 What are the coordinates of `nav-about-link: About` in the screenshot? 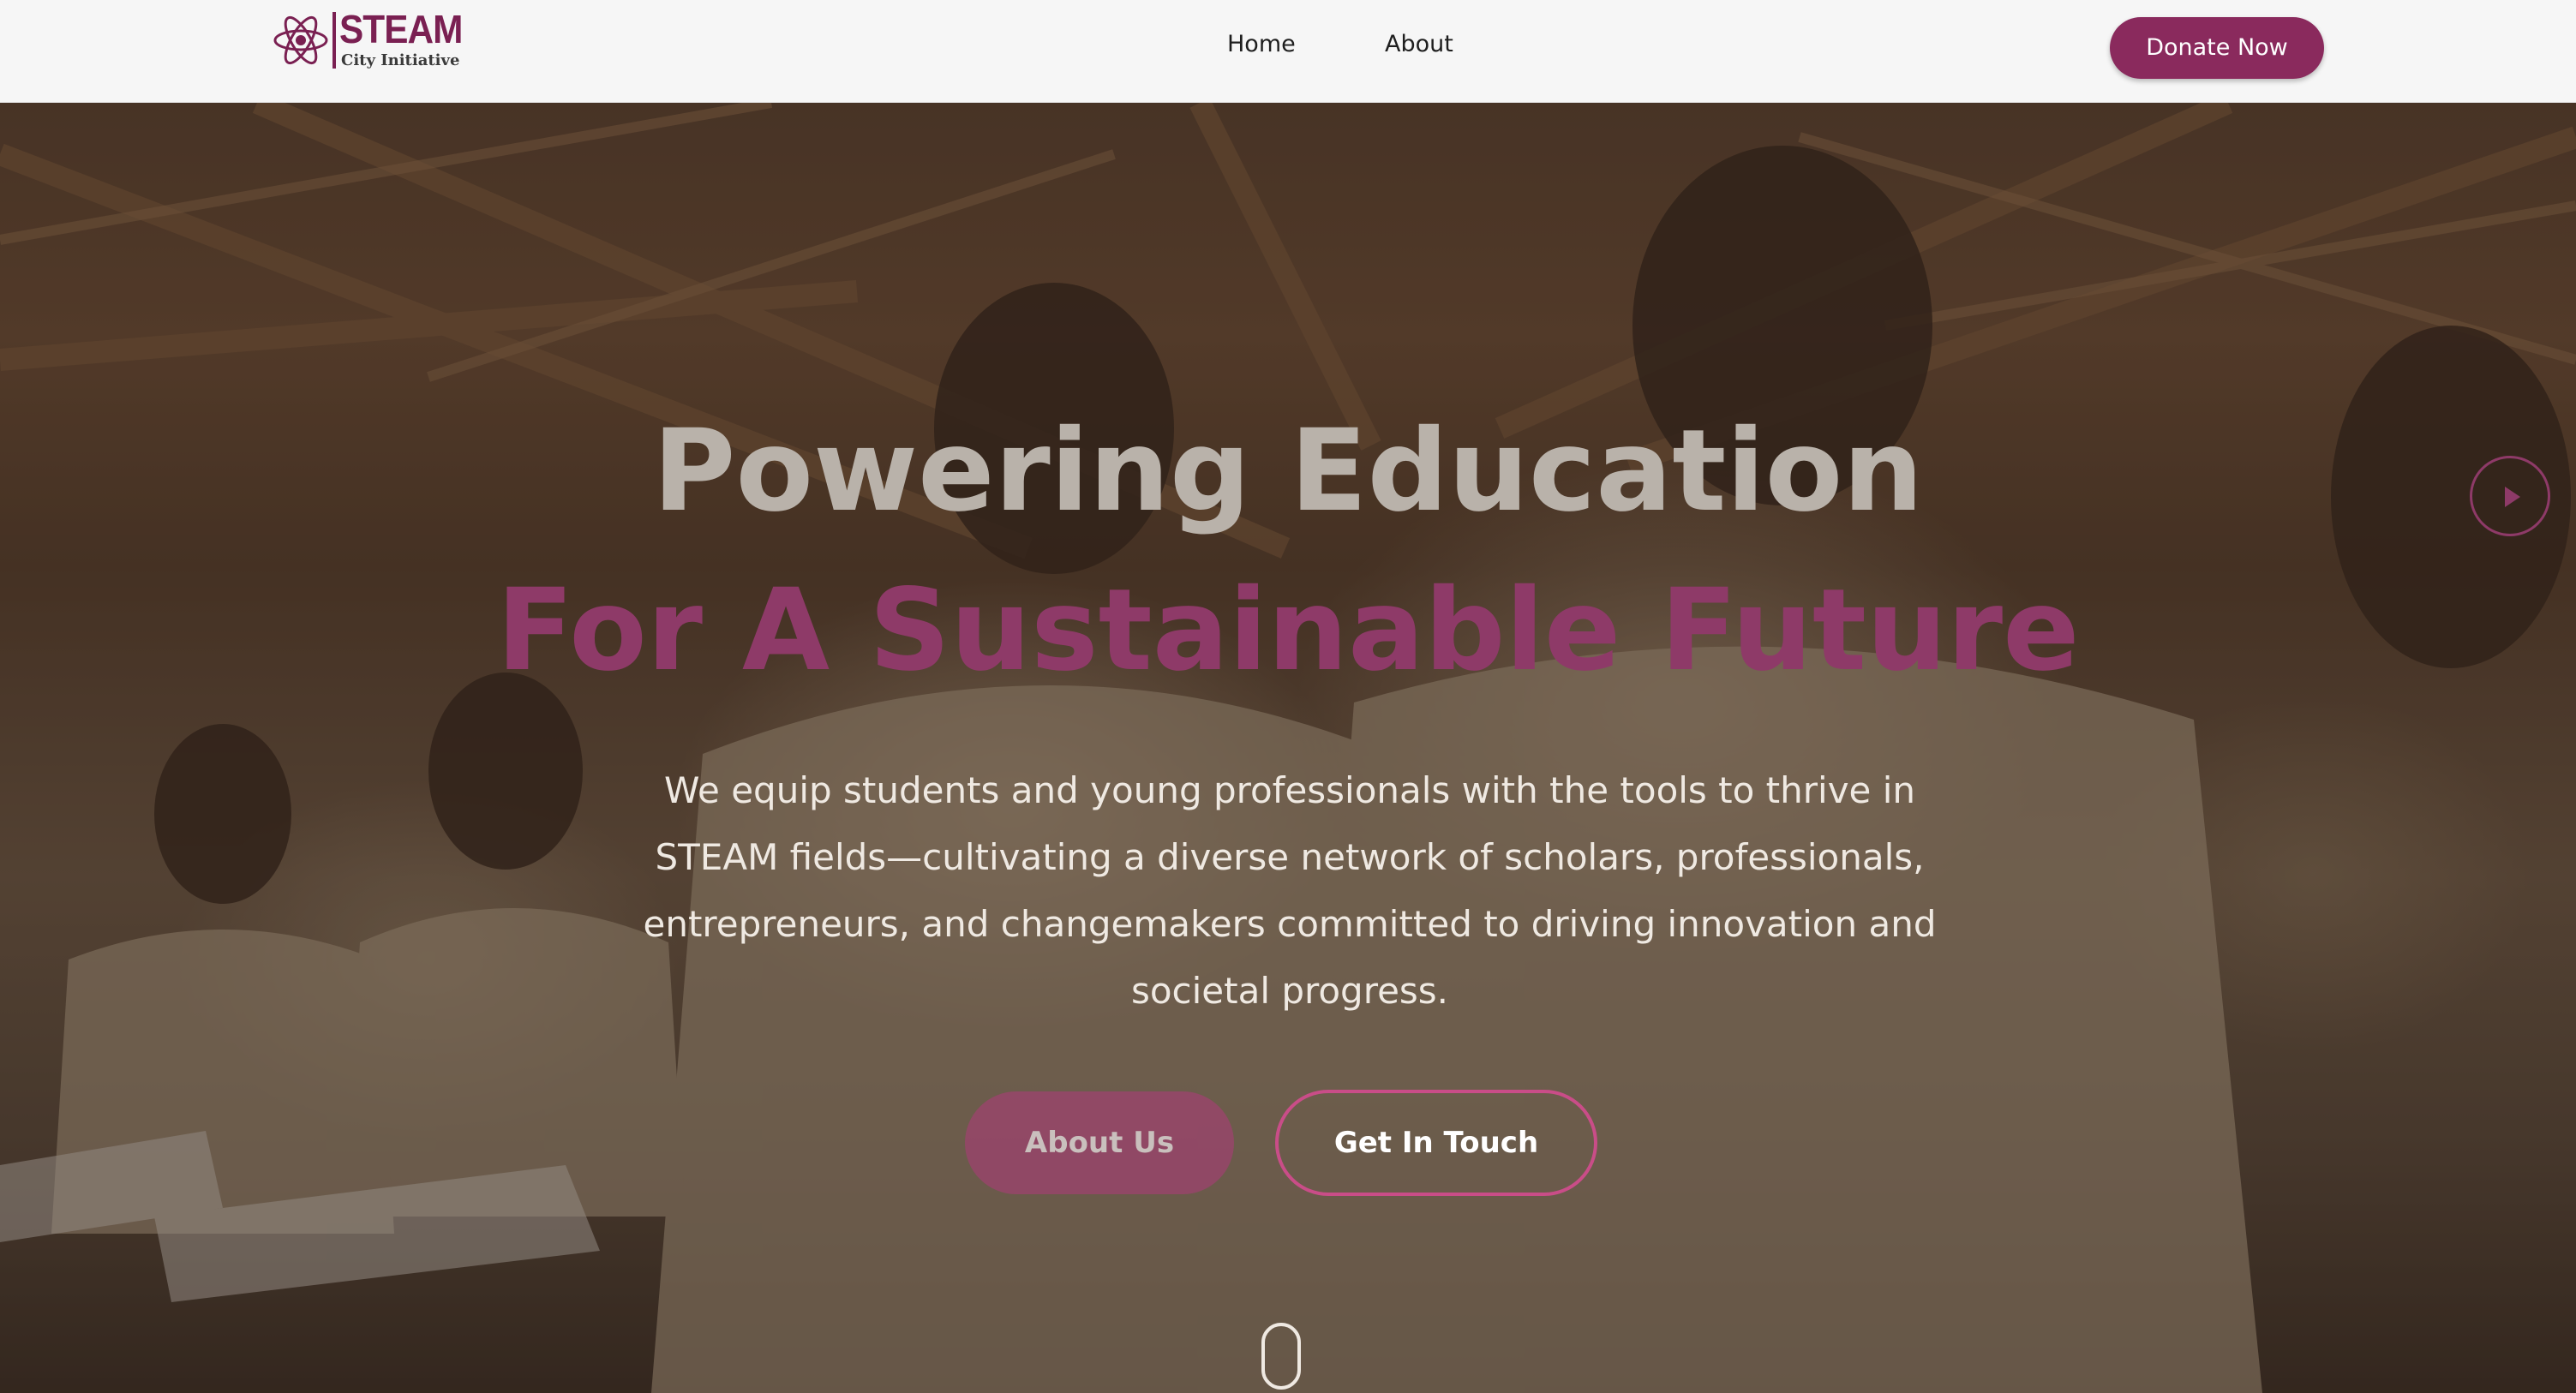 It's located at (1419, 44).